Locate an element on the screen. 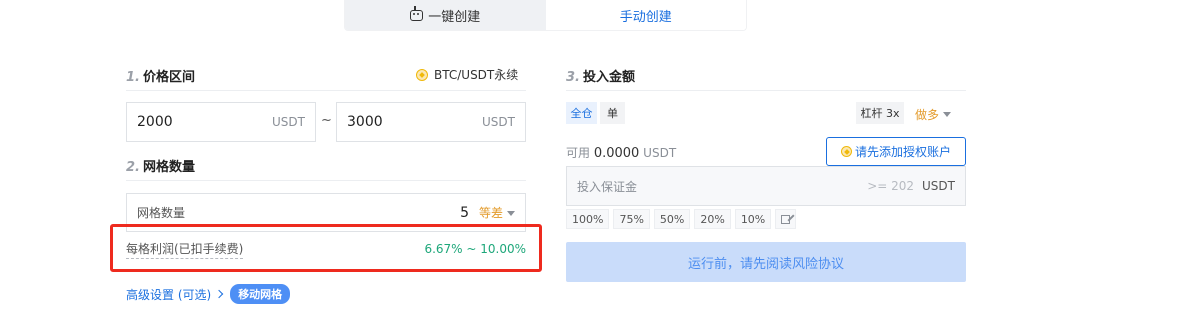  leverage-button: 杠杆 3x is located at coordinates (880, 113).